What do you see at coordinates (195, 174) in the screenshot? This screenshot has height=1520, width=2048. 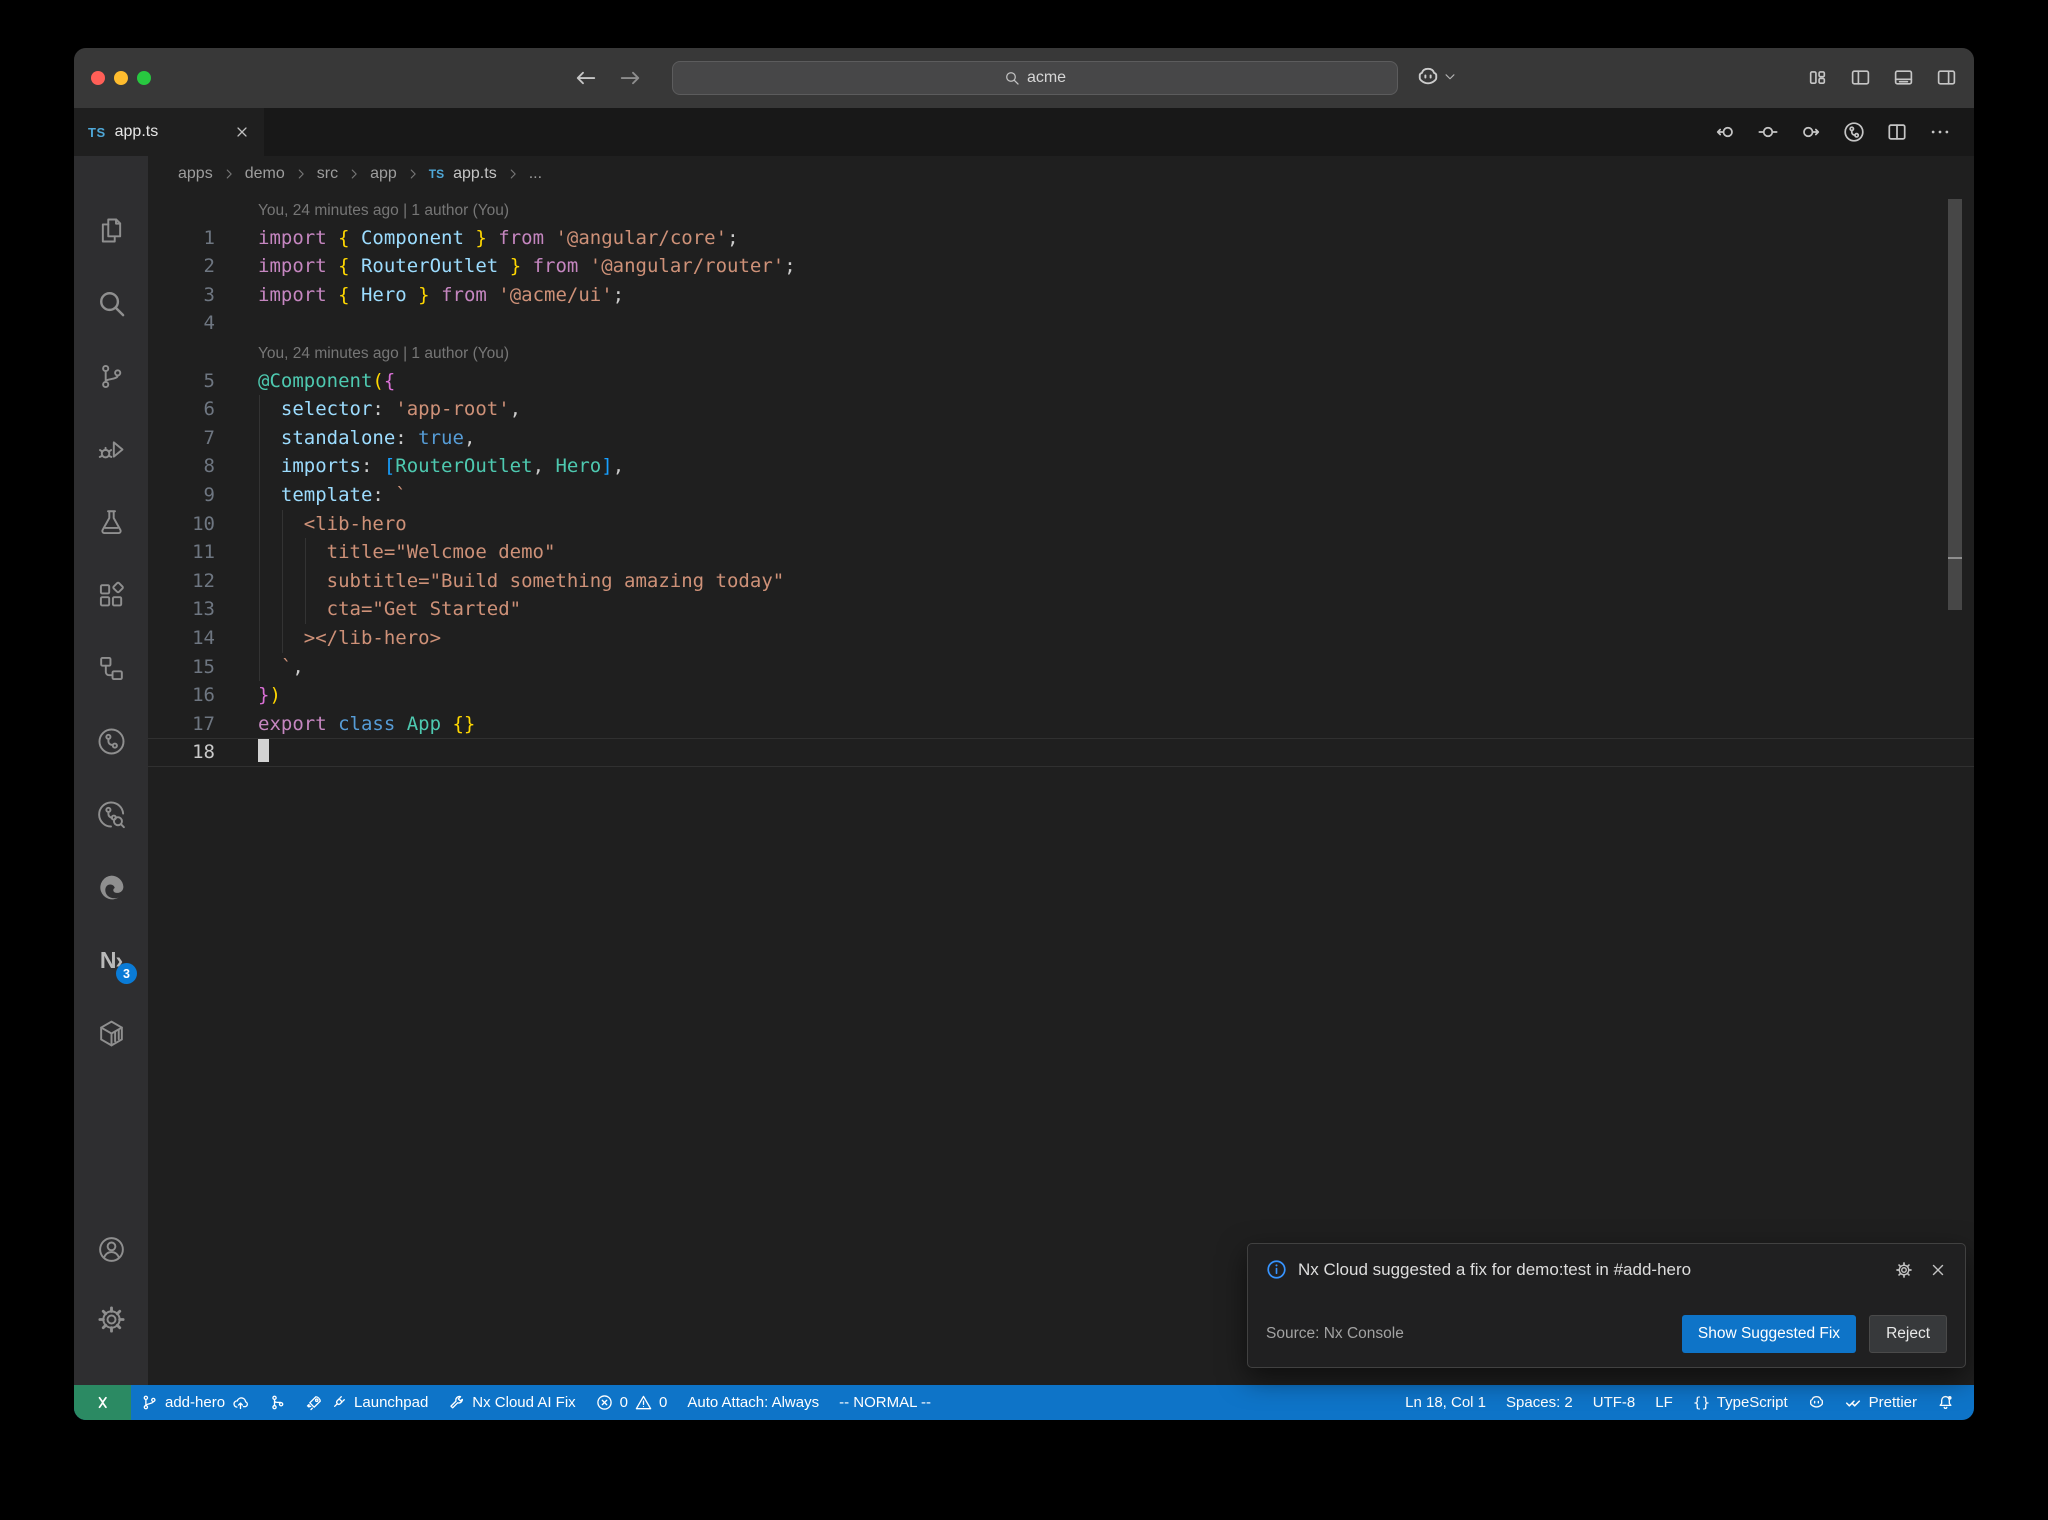 I see `breadcrumb-item-apps: apps` at bounding box center [195, 174].